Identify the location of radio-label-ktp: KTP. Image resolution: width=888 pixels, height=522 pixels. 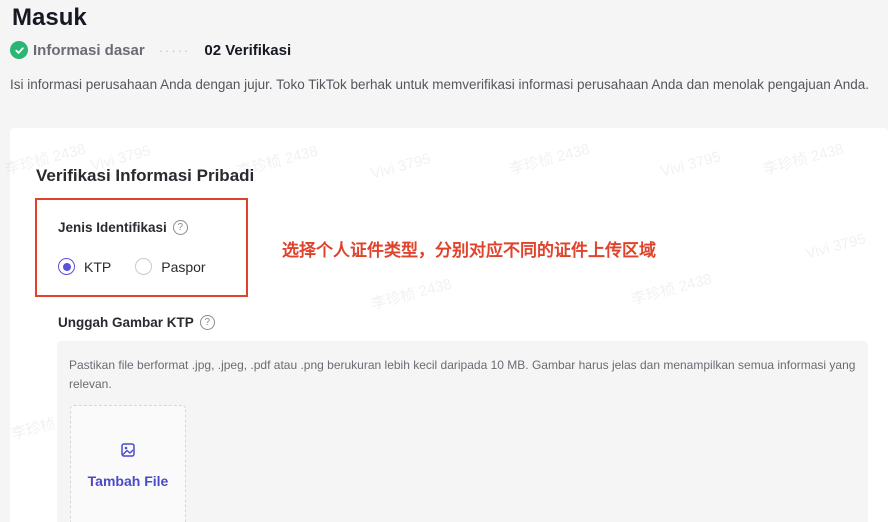
(98, 266).